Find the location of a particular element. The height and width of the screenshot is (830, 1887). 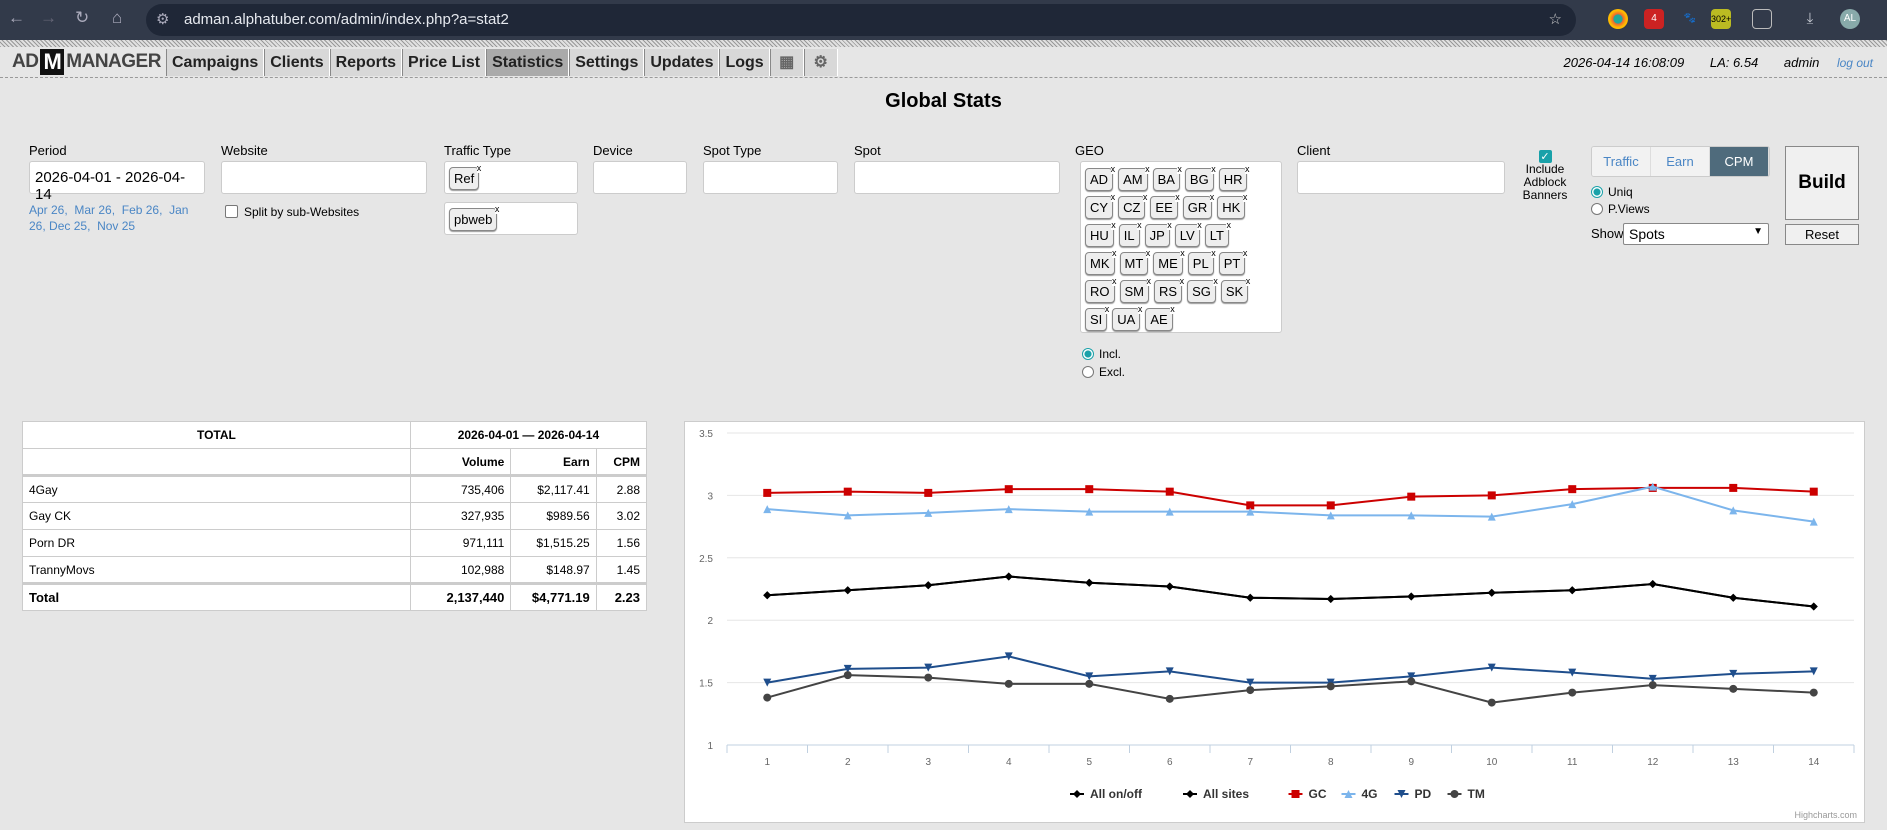

geo-tag-ua: UA x is located at coordinates (1127, 318).